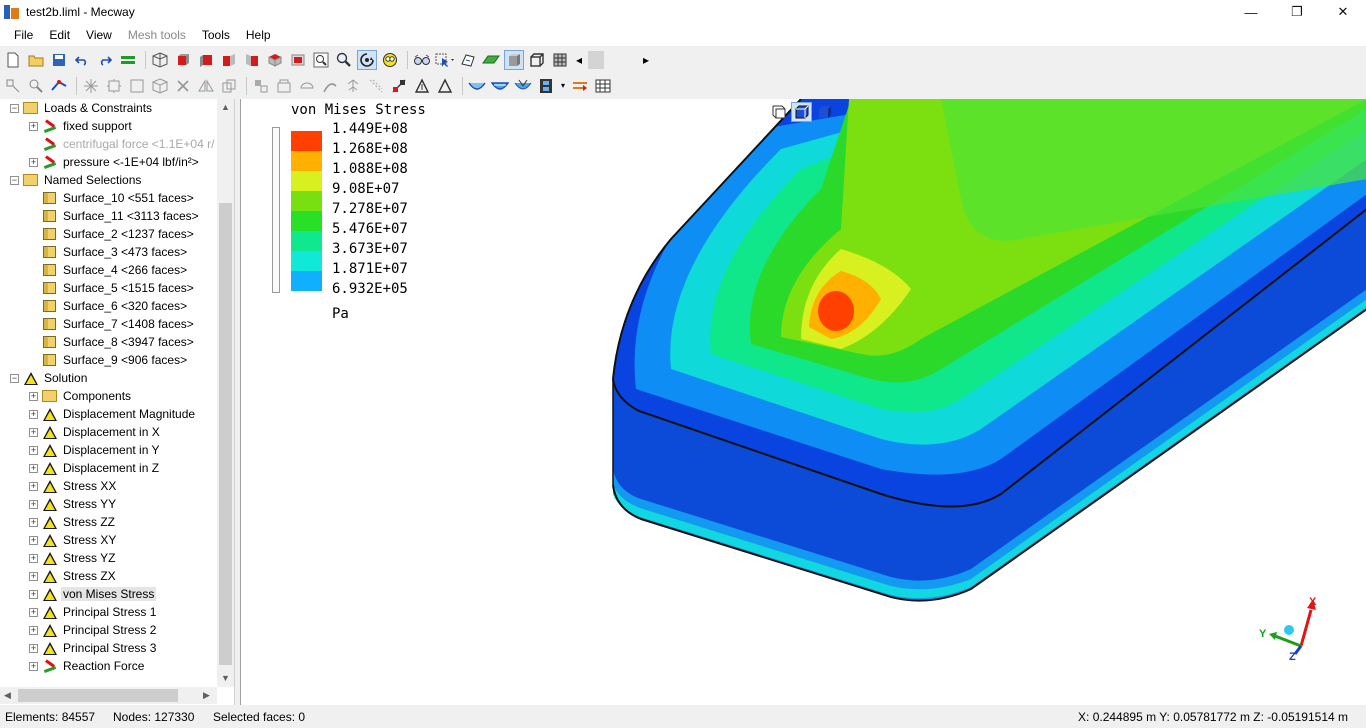 This screenshot has width=1366, height=728. I want to click on shaded-edges-view-icon, so click(801, 112).